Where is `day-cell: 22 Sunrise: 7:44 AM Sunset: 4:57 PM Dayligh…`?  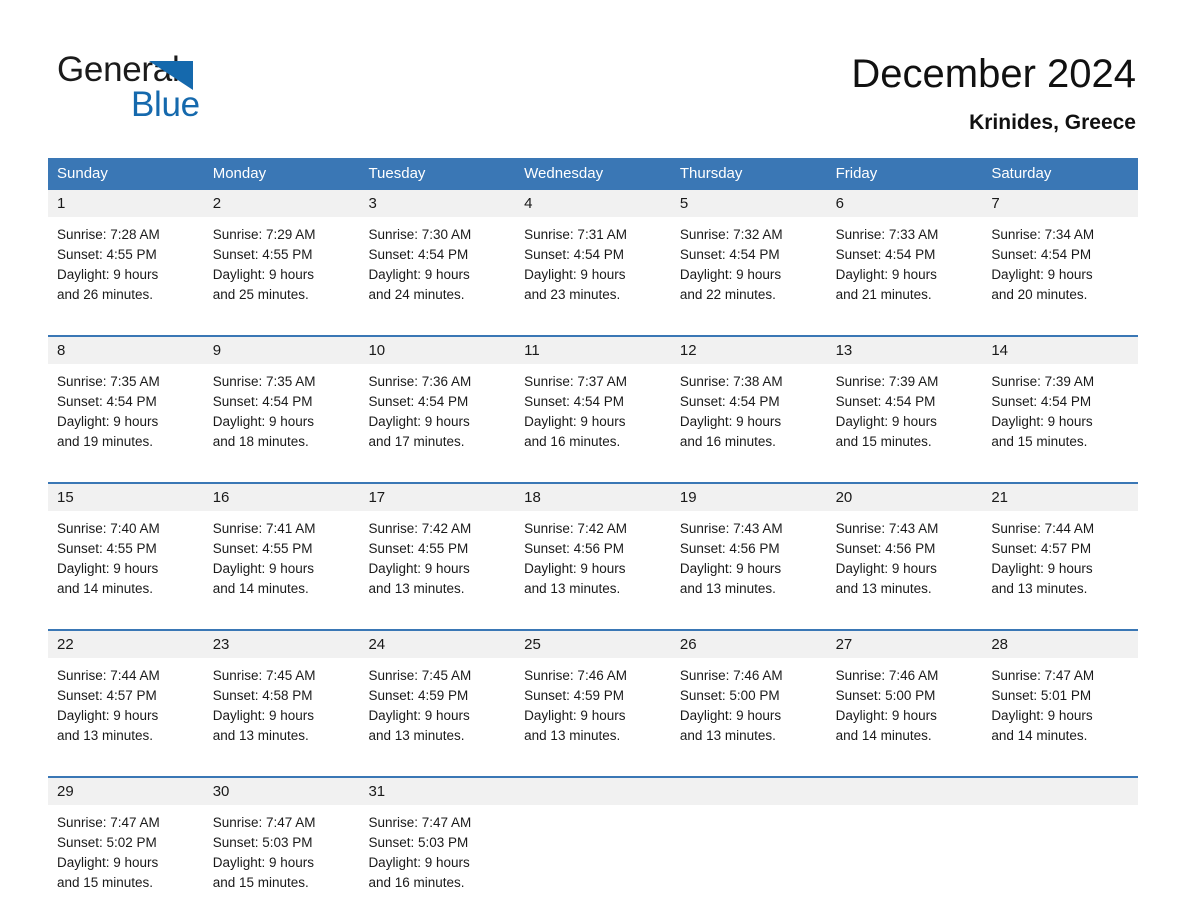 day-cell: 22 Sunrise: 7:44 AM Sunset: 4:57 PM Dayligh… is located at coordinates (126, 697).